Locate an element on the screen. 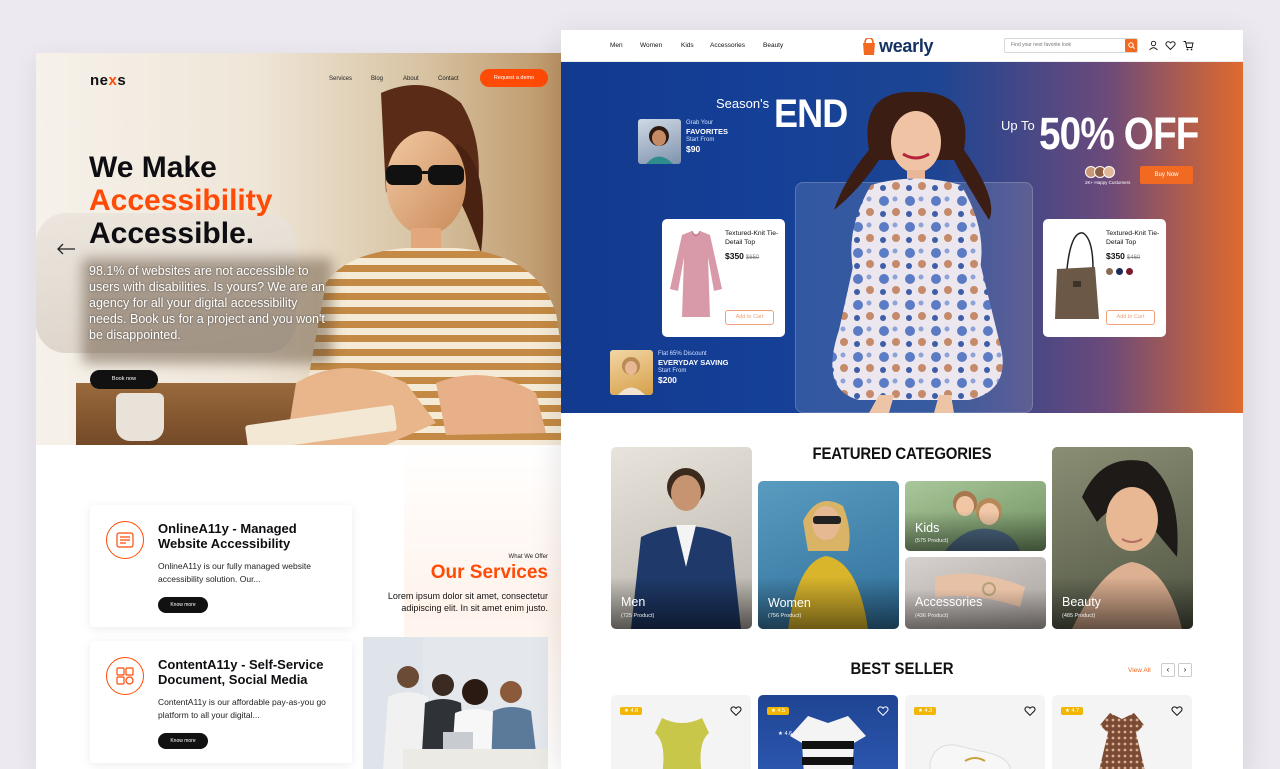 Image resolution: width=1280 pixels, height=769 pixels. mug-shape is located at coordinates (140, 417).